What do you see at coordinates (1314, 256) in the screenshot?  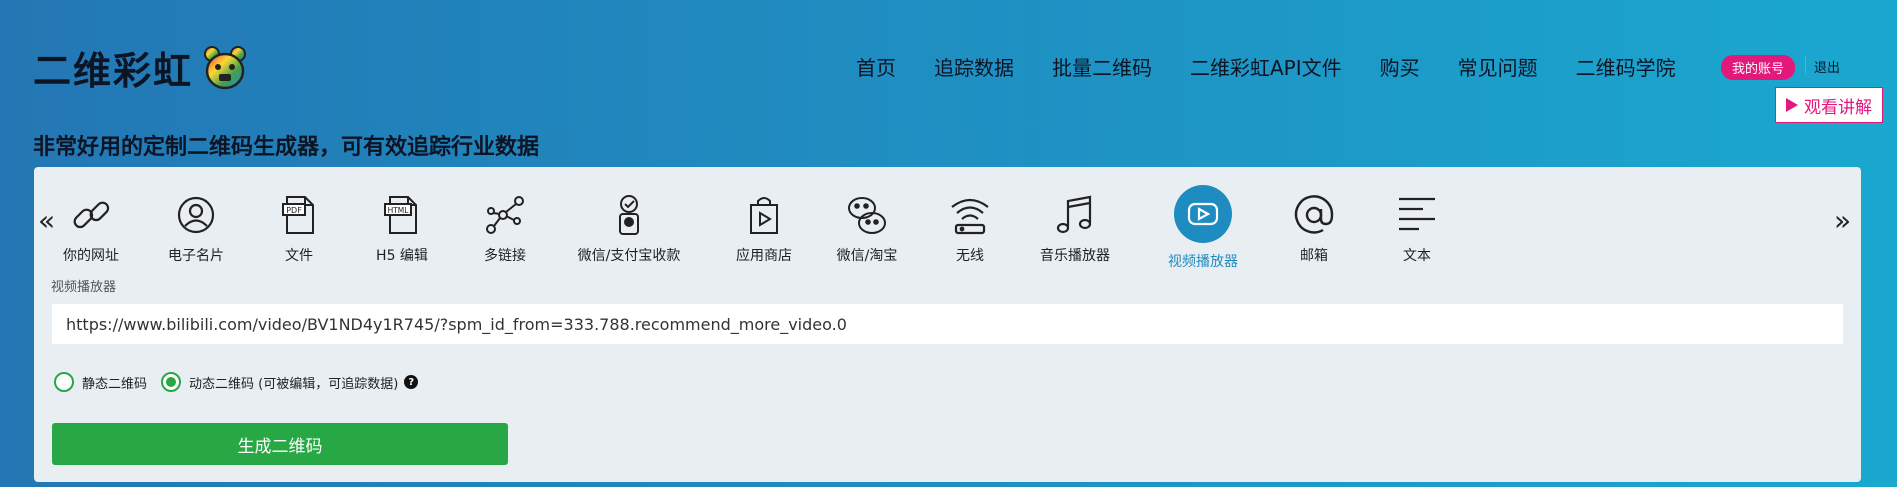 I see `tab-label: 邮箱` at bounding box center [1314, 256].